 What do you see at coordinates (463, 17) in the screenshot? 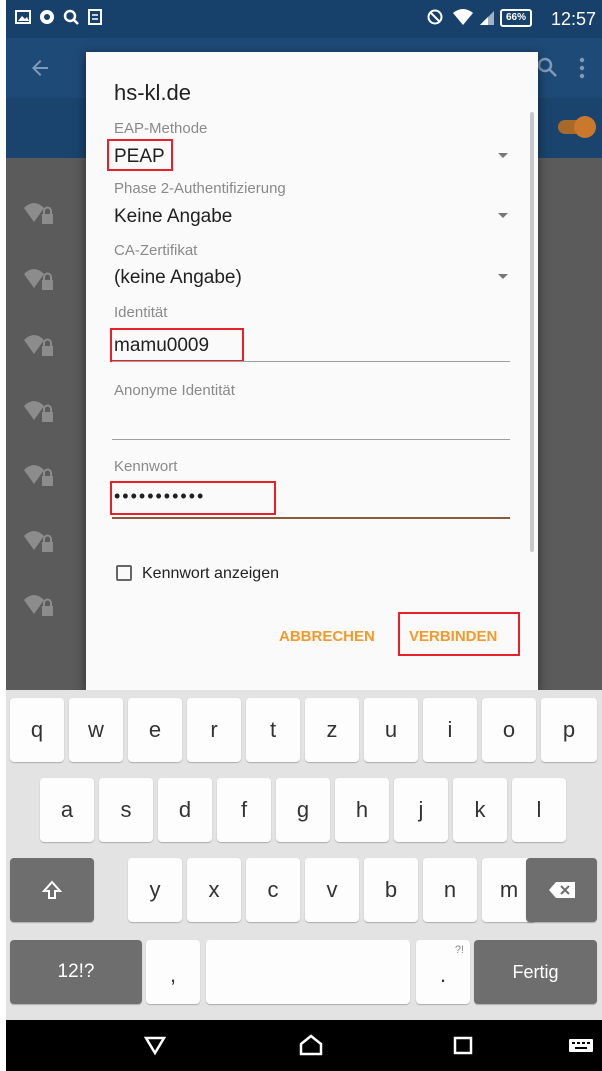
I see `wifi-icon` at bounding box center [463, 17].